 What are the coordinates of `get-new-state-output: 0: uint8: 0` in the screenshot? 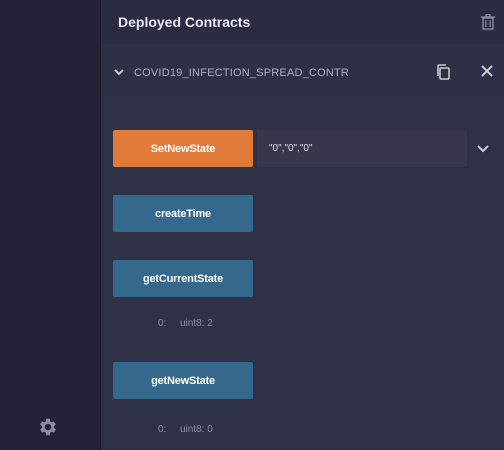 It's located at (185, 429).